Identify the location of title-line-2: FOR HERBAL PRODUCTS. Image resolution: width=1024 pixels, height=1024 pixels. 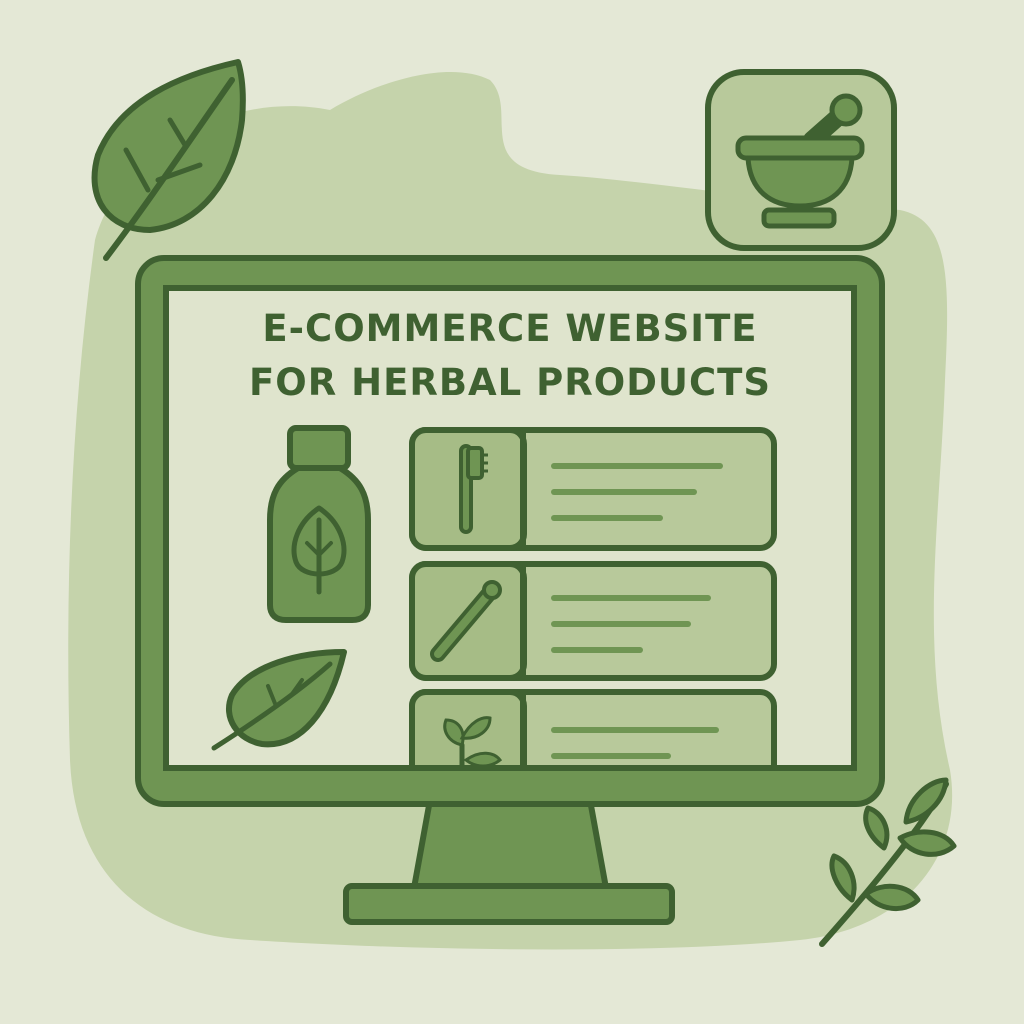
(510, 382).